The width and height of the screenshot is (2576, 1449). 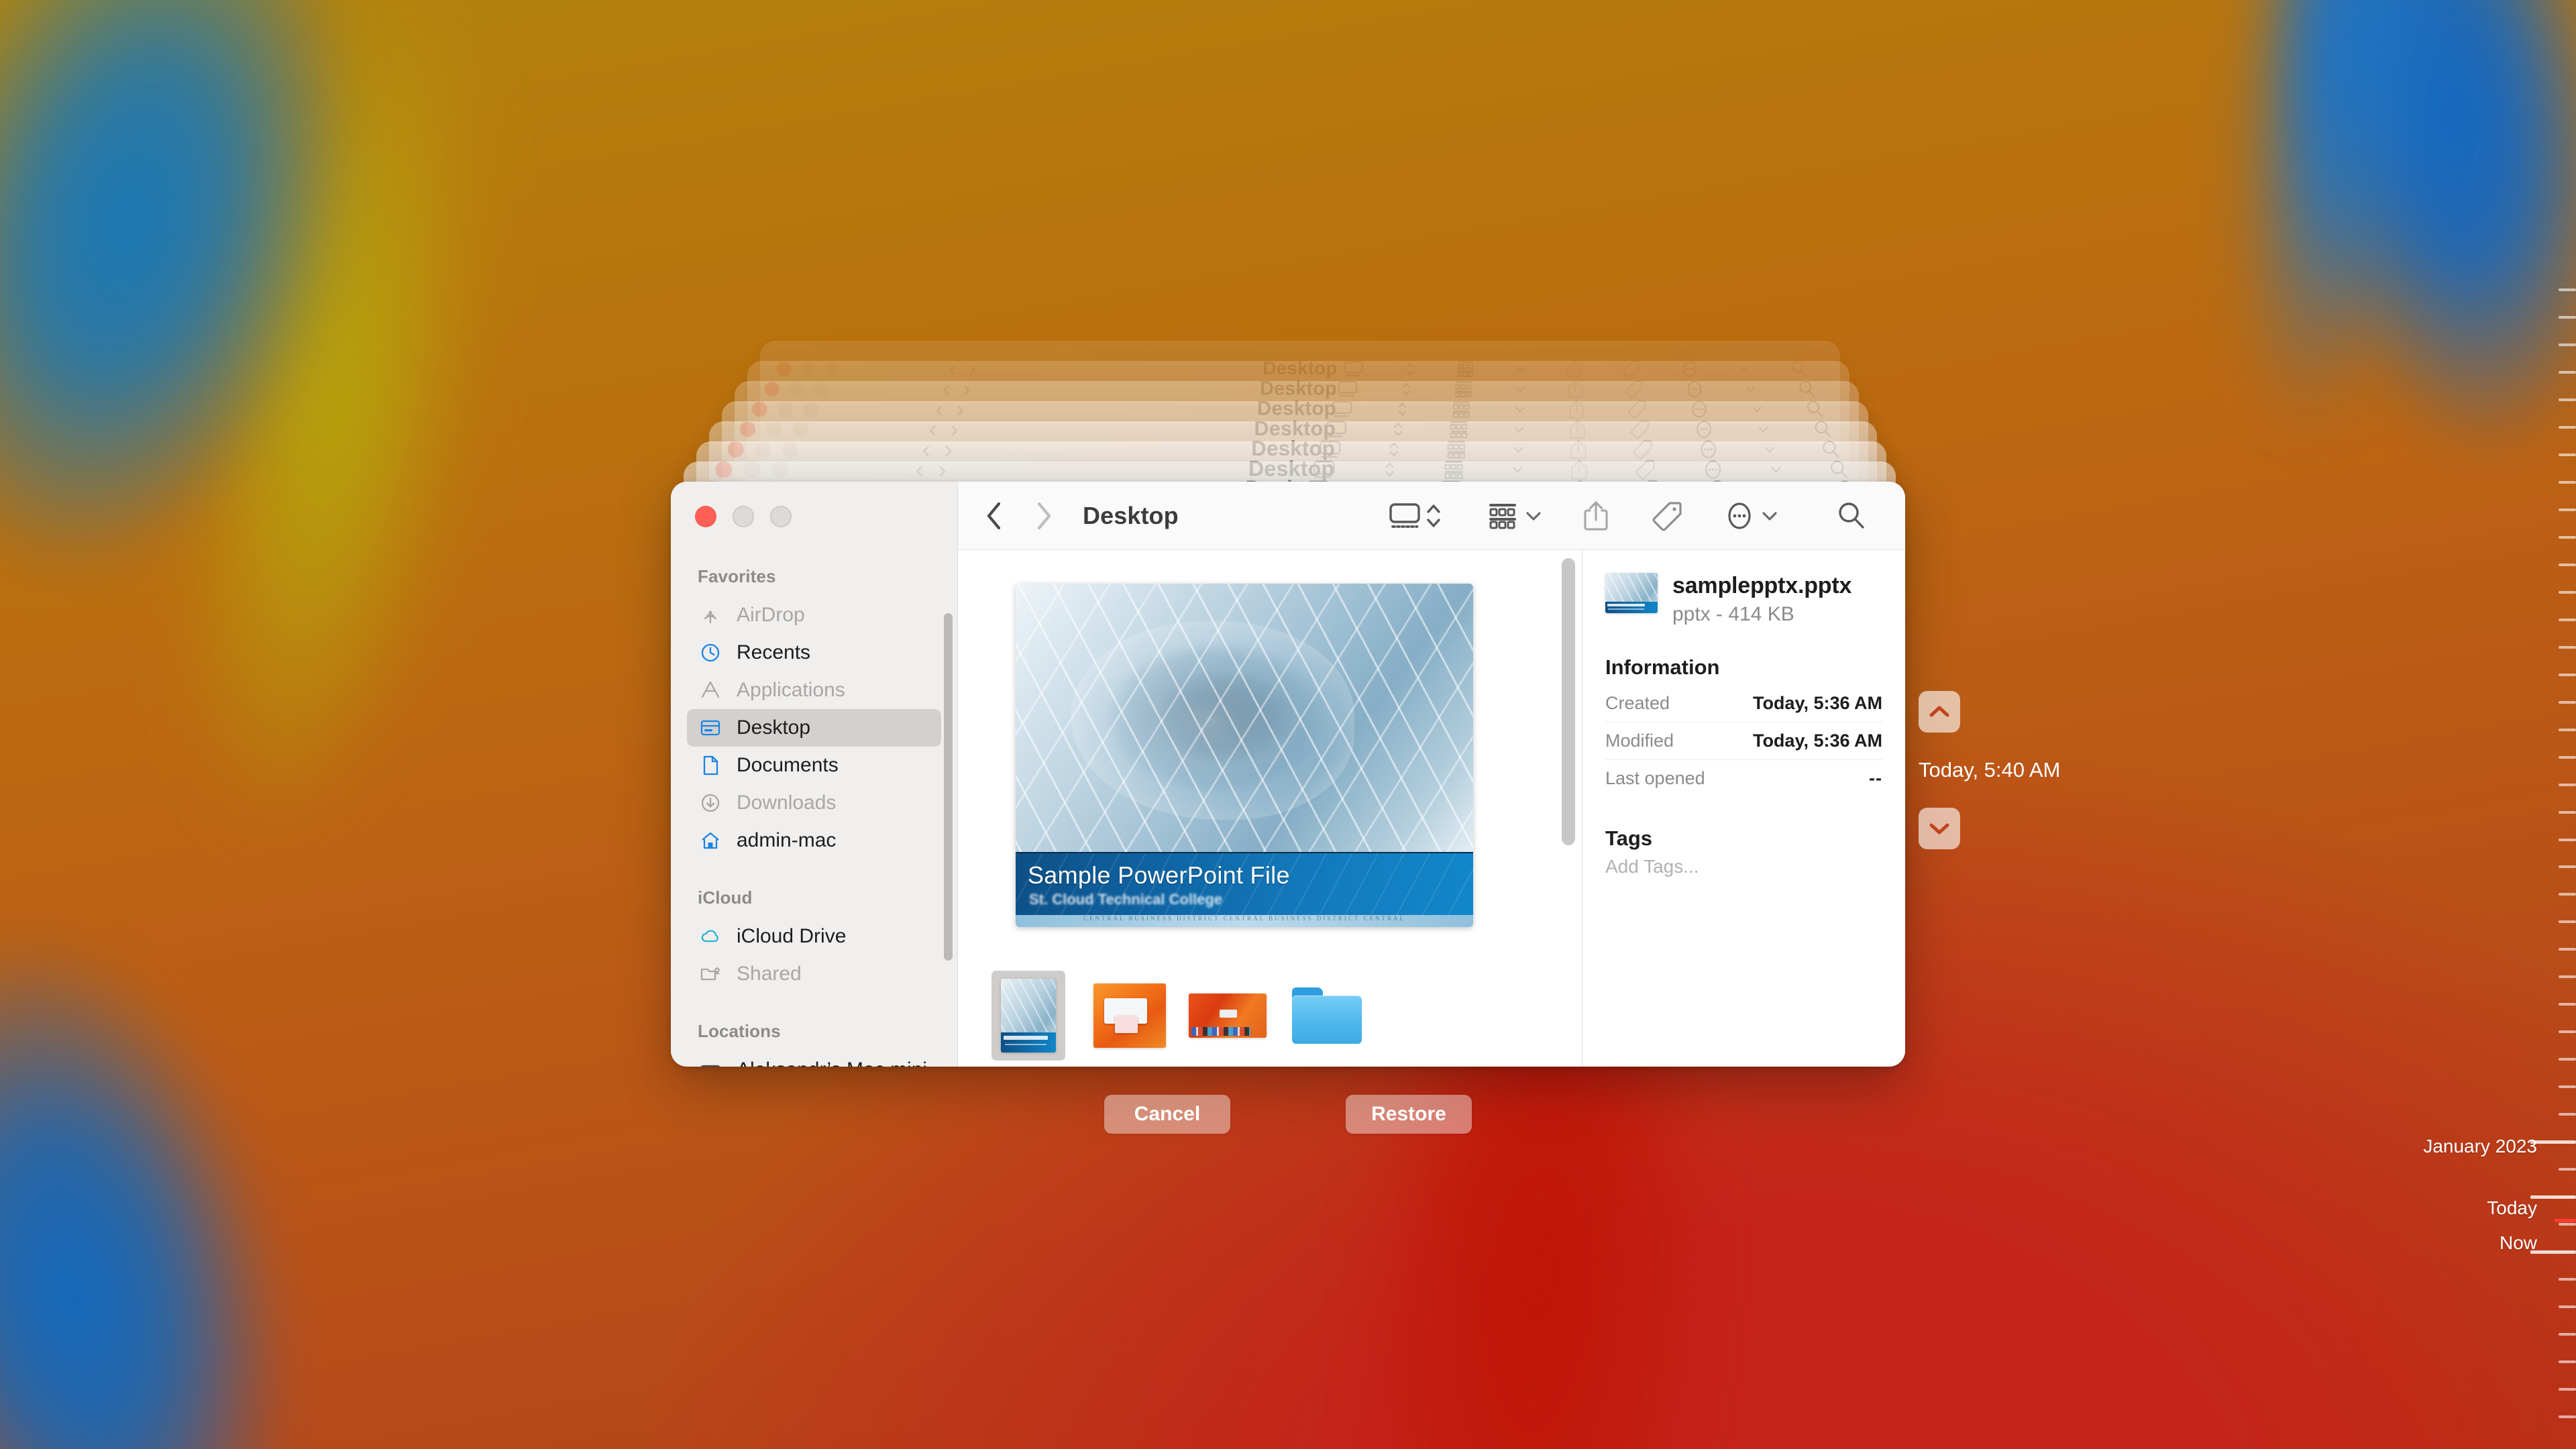 I want to click on share-button, so click(x=1596, y=515).